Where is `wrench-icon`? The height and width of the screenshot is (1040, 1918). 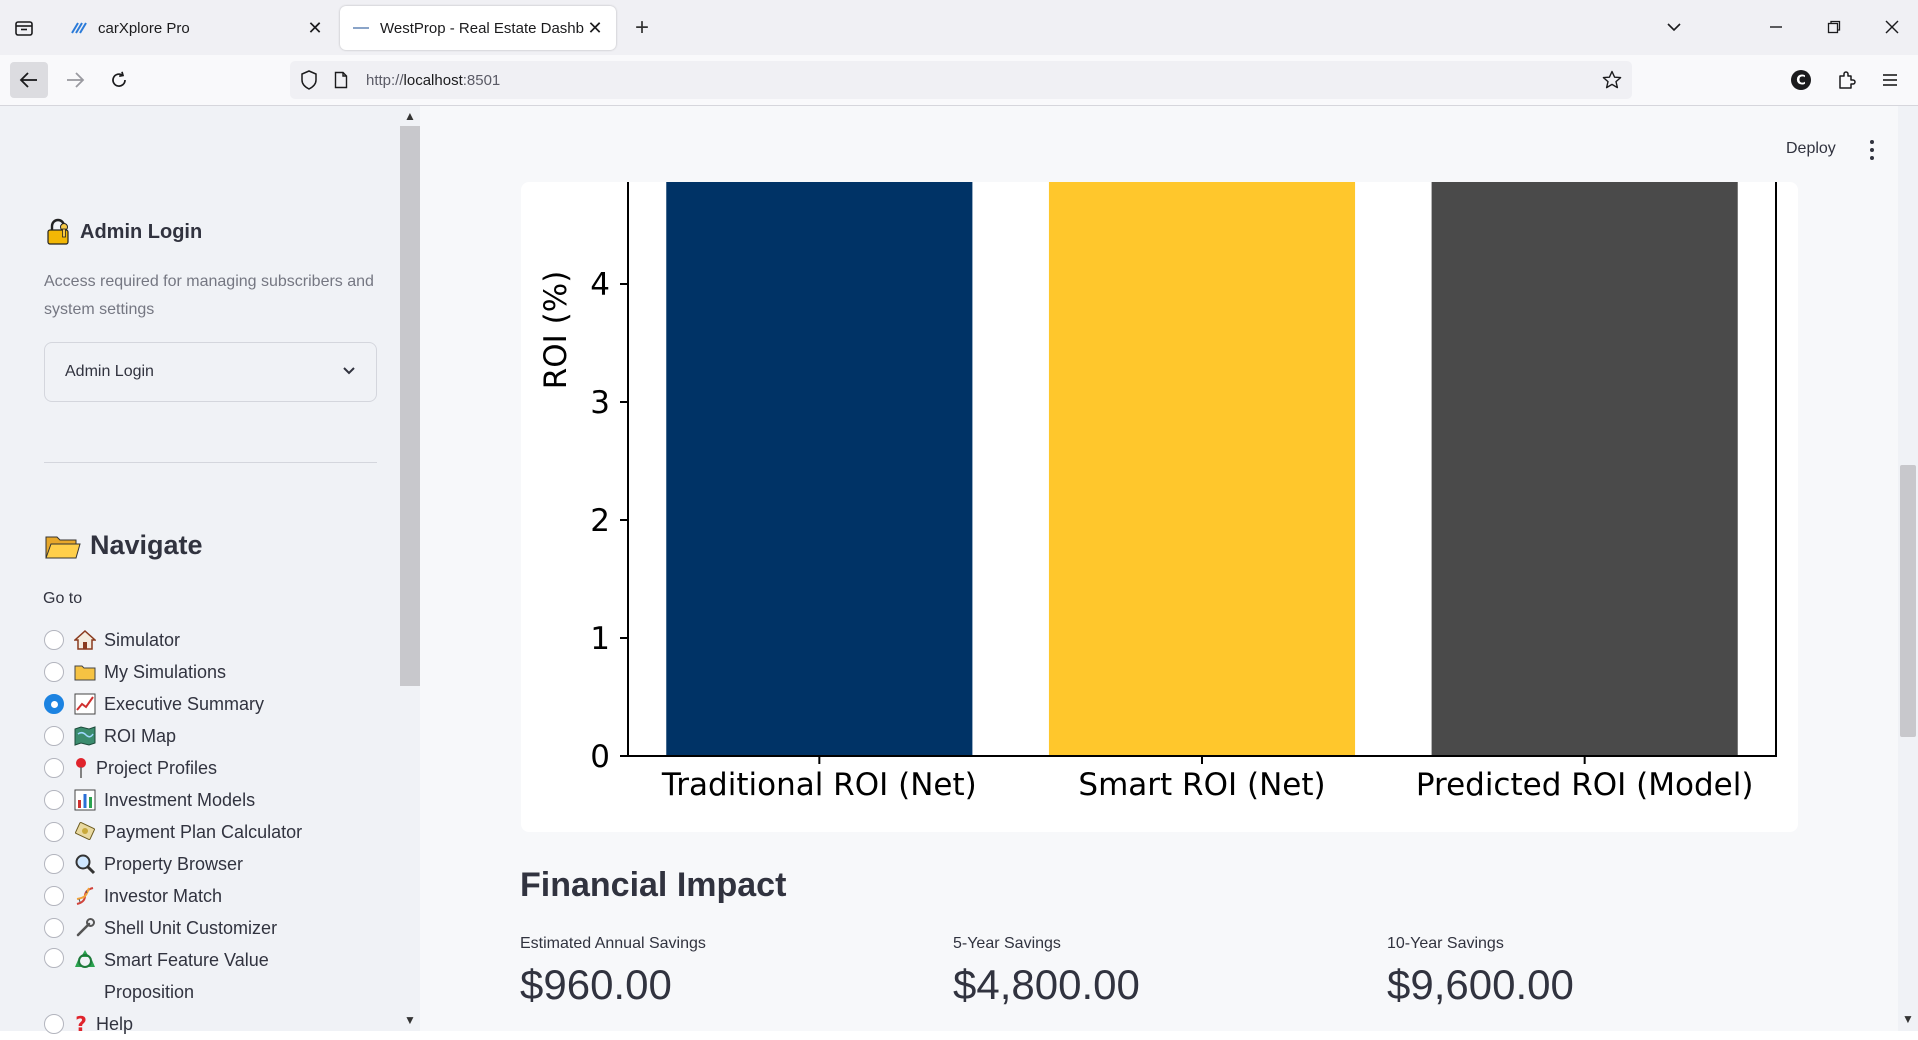 wrench-icon is located at coordinates (85, 928).